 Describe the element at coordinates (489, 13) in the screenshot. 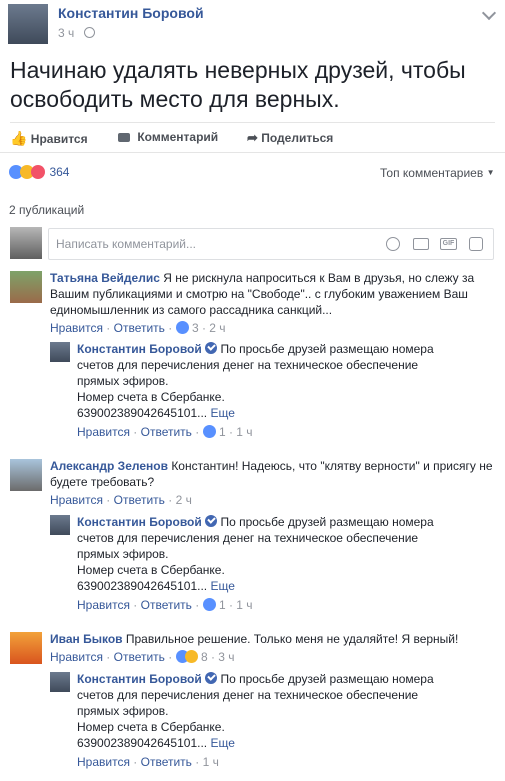

I see `post-options-chevron-icon` at that location.